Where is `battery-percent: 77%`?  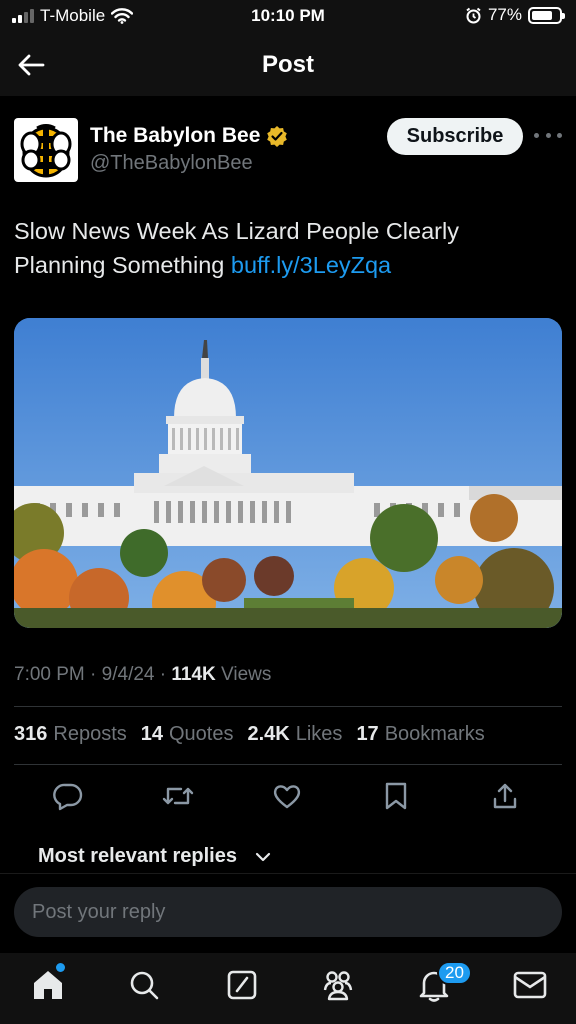
battery-percent: 77% is located at coordinates (504, 14).